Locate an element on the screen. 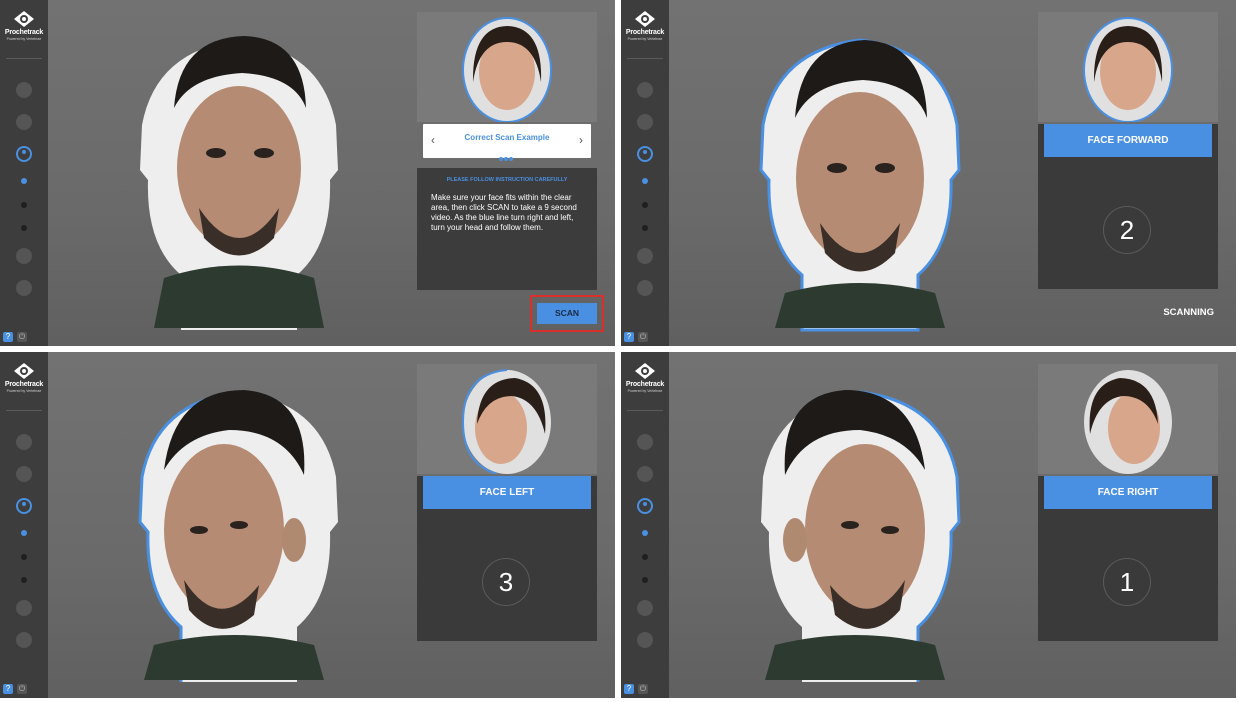  scan-button: SCAN is located at coordinates (567, 313).